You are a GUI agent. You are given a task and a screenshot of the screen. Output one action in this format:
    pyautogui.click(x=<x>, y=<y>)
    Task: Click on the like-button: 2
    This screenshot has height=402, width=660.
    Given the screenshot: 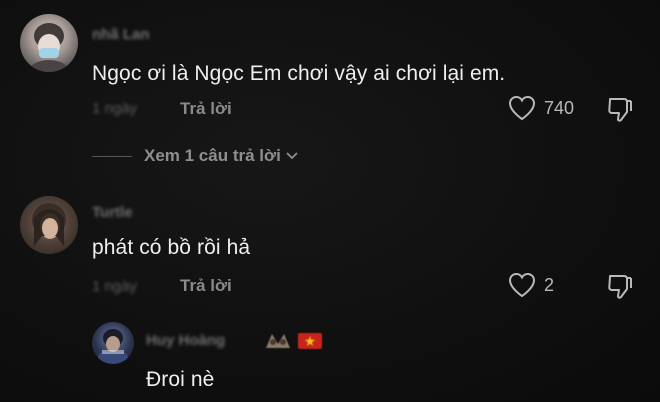 What is the action you would take?
    pyautogui.click(x=531, y=285)
    